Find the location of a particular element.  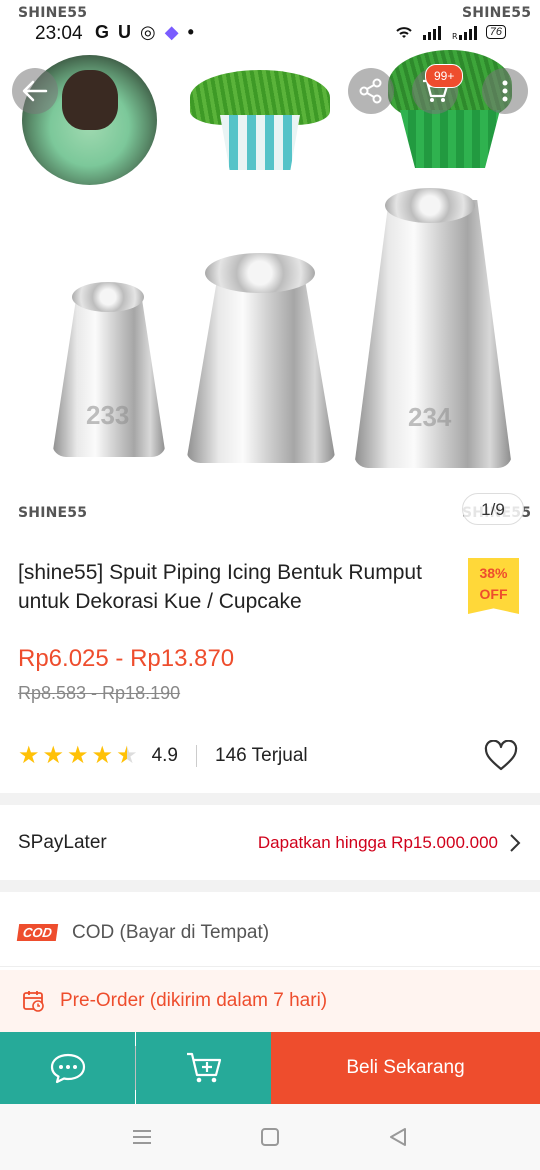

back-nav-icon is located at coordinates (398, 1137).